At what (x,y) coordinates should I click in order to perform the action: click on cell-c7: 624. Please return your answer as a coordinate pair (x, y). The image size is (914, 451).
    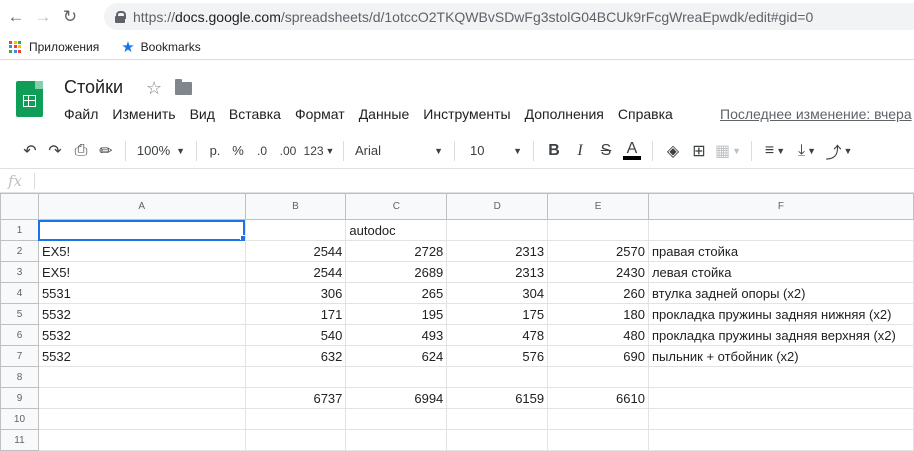
    Looking at the image, I should click on (396, 356).